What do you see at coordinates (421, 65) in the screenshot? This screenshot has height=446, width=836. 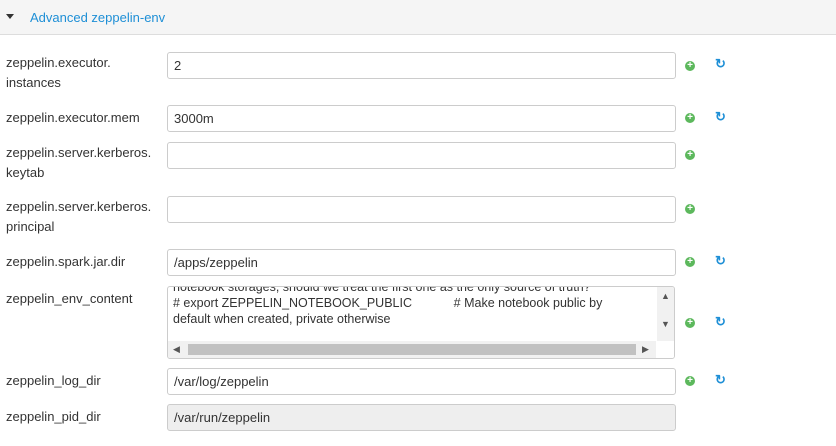 I see `executor-instances-input: 2` at bounding box center [421, 65].